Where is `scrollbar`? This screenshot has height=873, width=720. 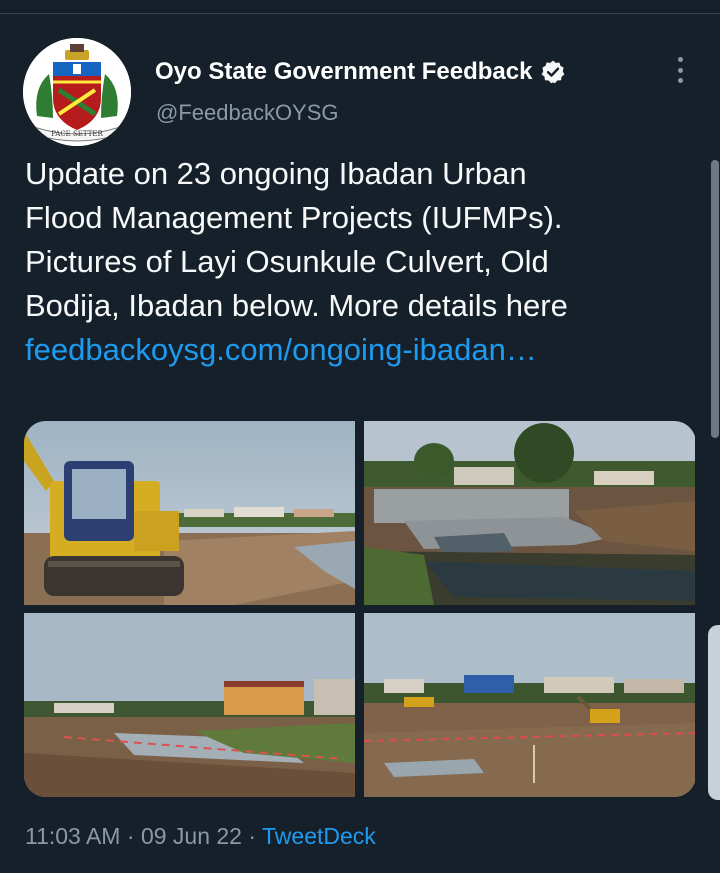
scrollbar is located at coordinates (715, 299).